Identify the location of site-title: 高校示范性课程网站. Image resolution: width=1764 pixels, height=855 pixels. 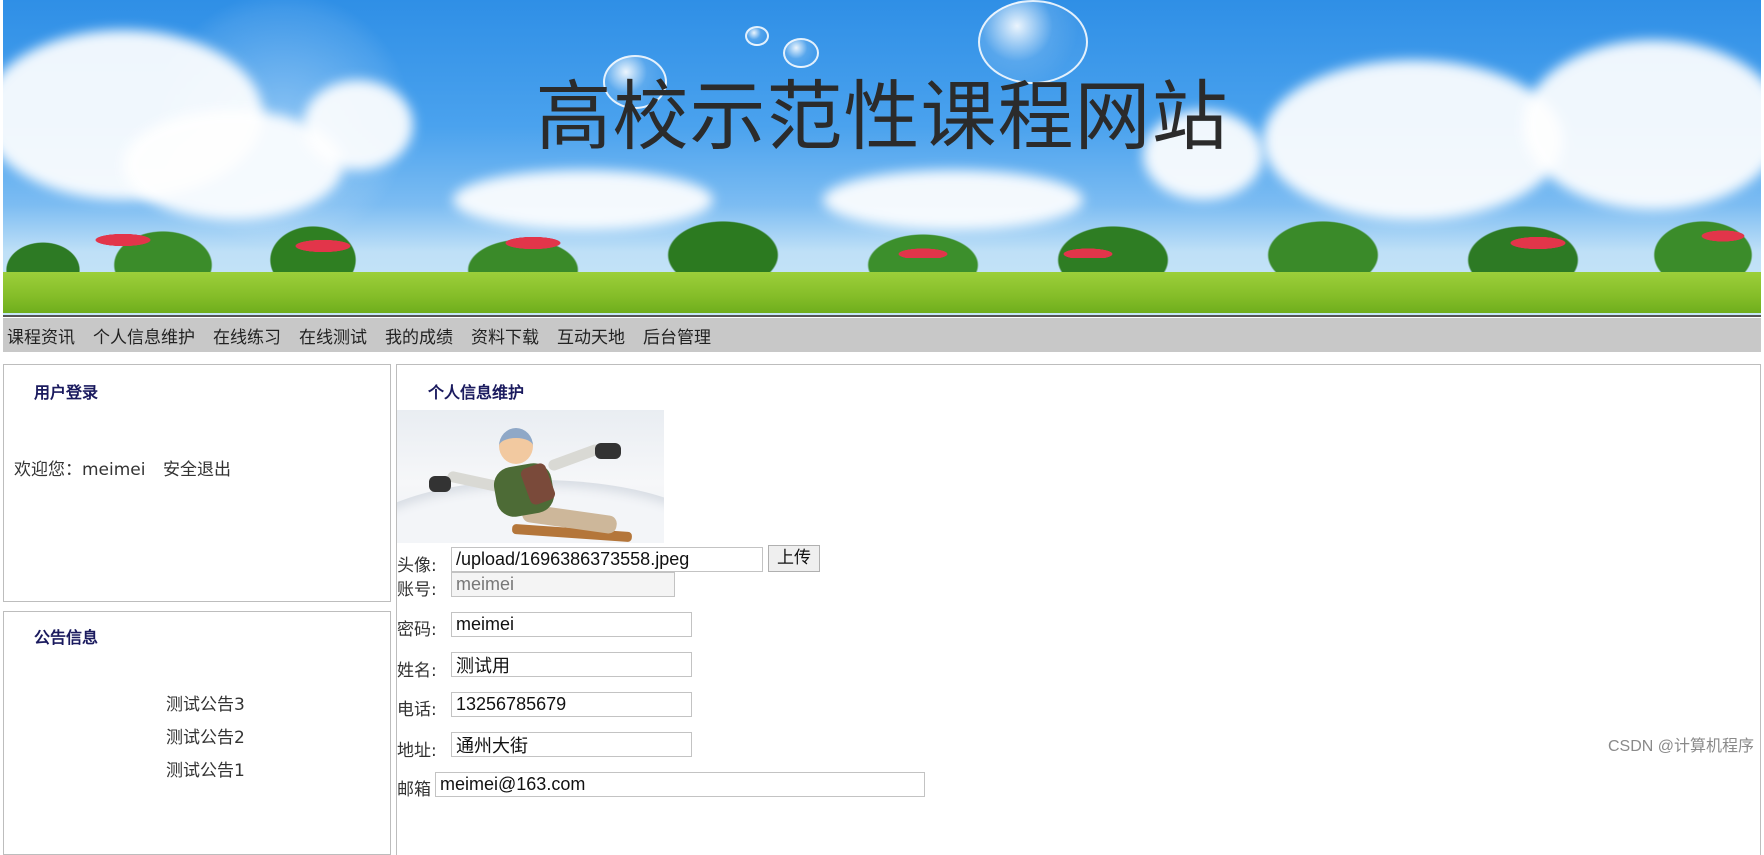
(882, 116).